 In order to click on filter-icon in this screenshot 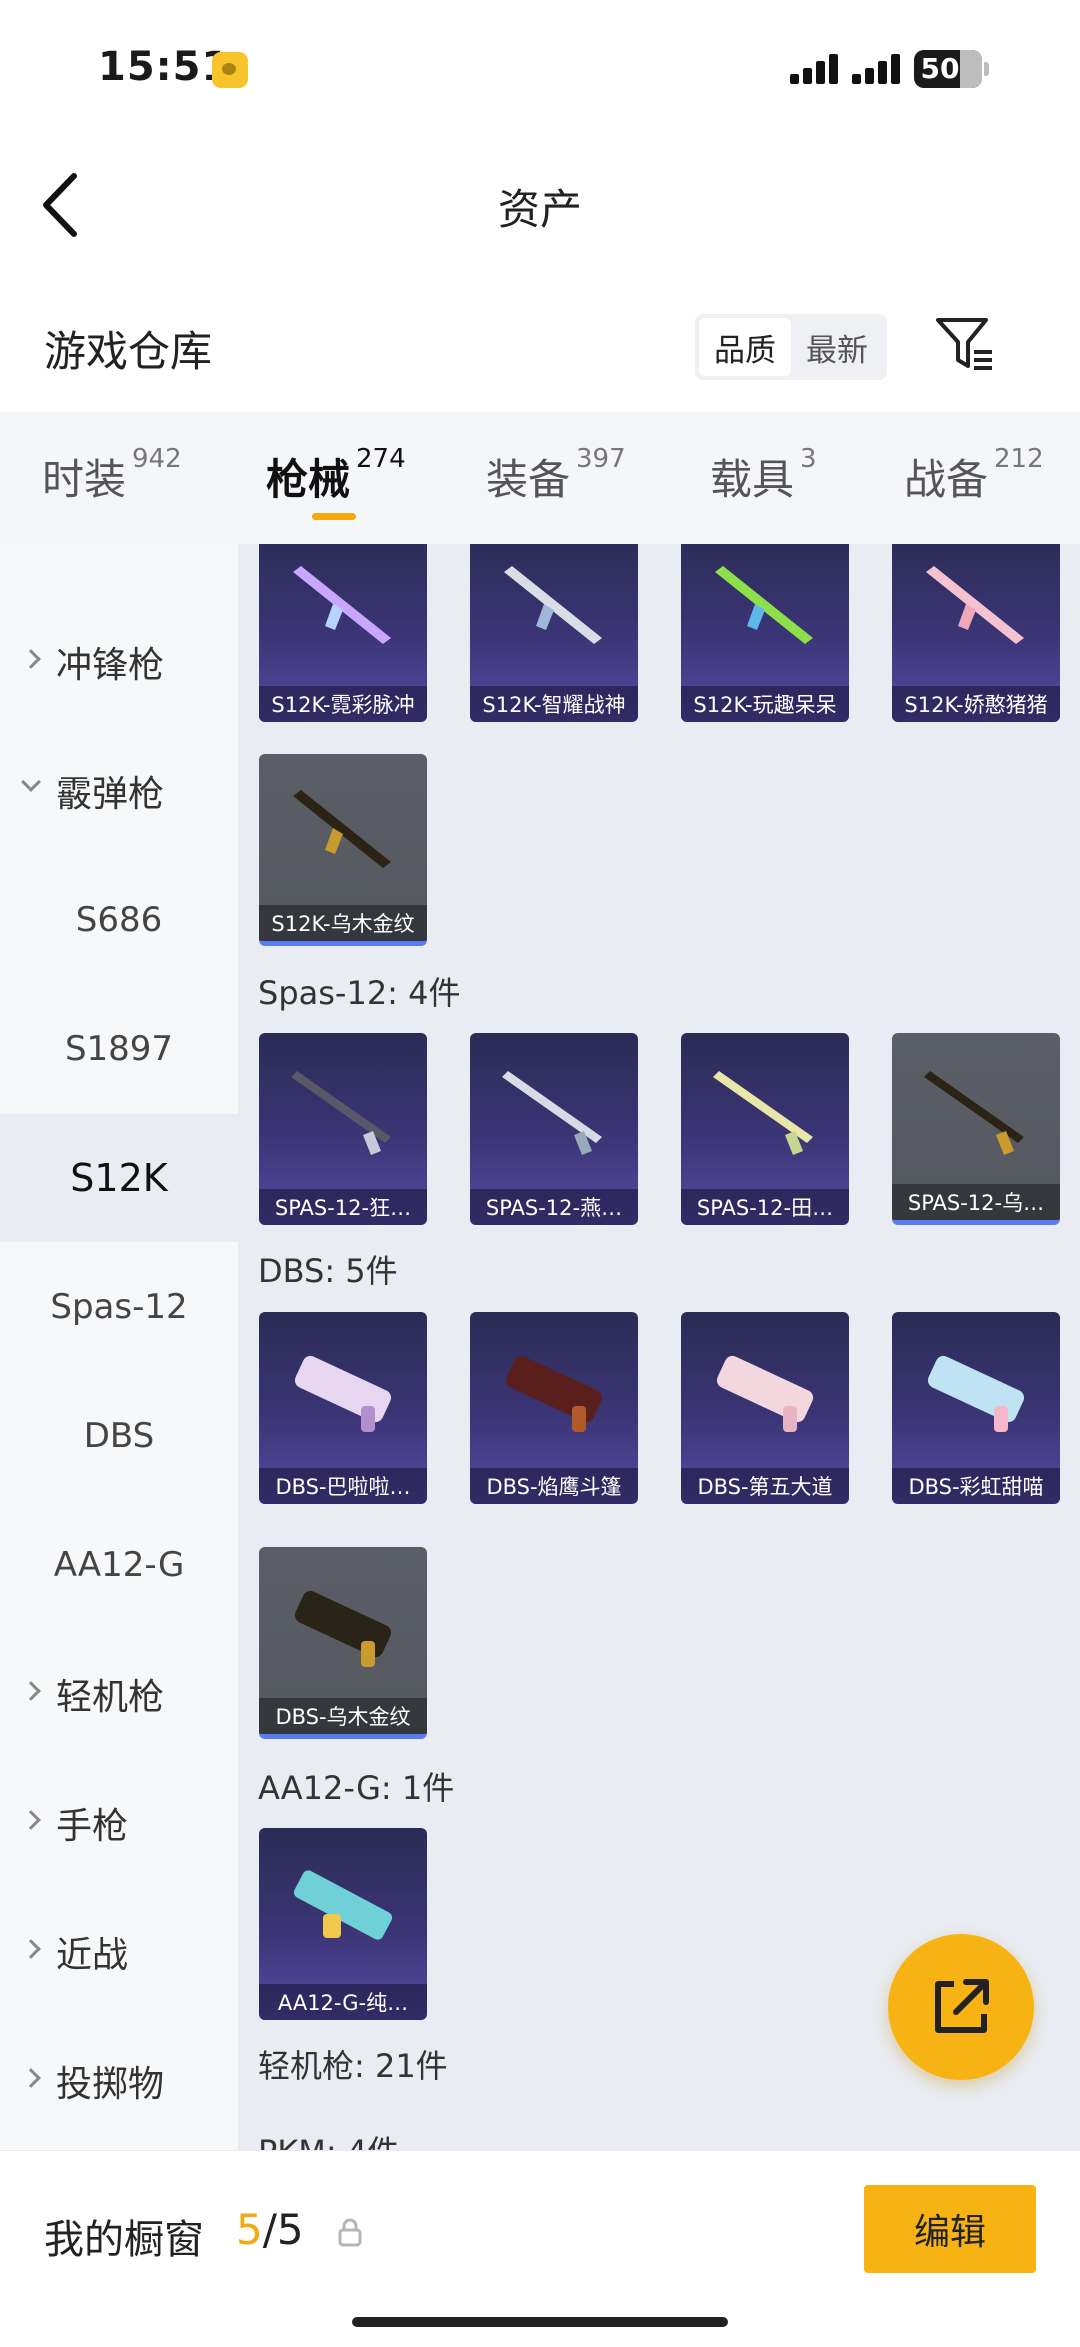, I will do `click(964, 344)`.